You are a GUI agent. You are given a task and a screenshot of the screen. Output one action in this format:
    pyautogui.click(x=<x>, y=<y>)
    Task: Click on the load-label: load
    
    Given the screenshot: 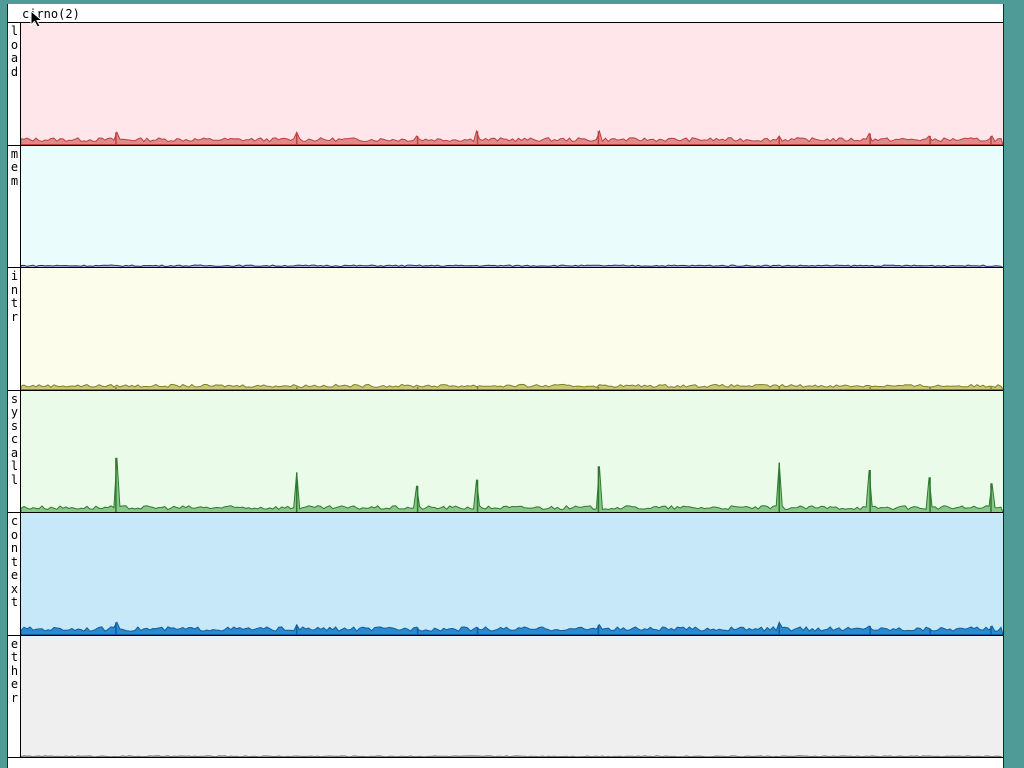 What is the action you would take?
    pyautogui.click(x=14, y=51)
    